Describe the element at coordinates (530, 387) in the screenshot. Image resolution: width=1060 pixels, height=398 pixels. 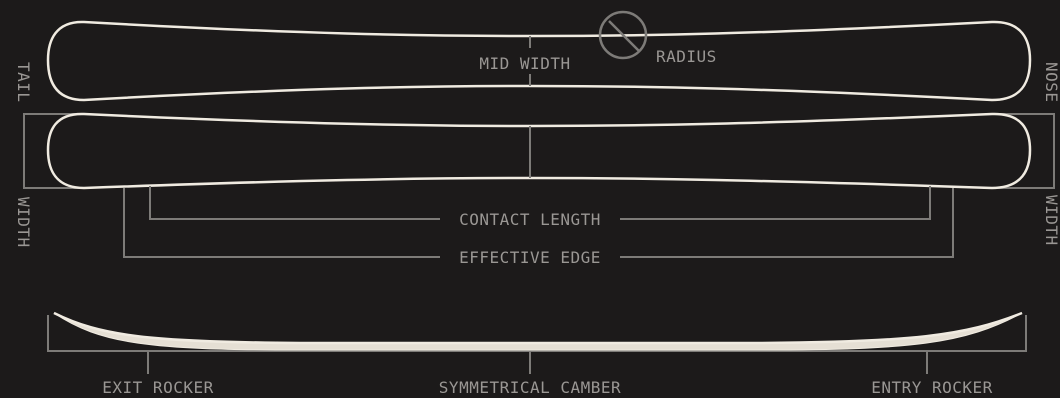
I see `symmetrical-camber-label: SYMMETRICAL CAMBER` at that location.